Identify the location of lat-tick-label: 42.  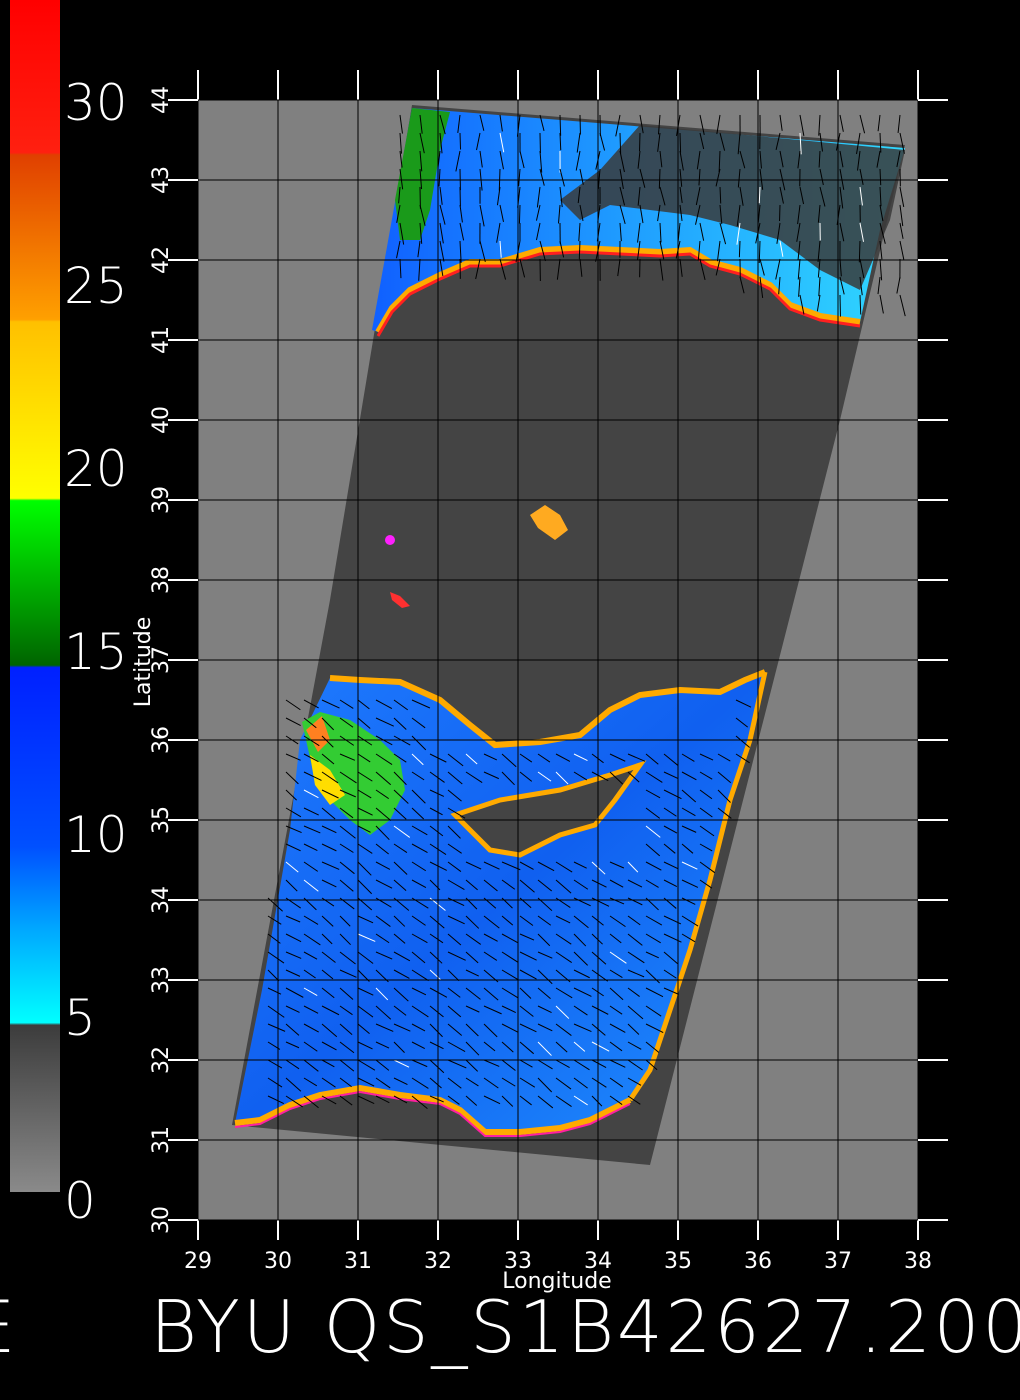
(161, 260).